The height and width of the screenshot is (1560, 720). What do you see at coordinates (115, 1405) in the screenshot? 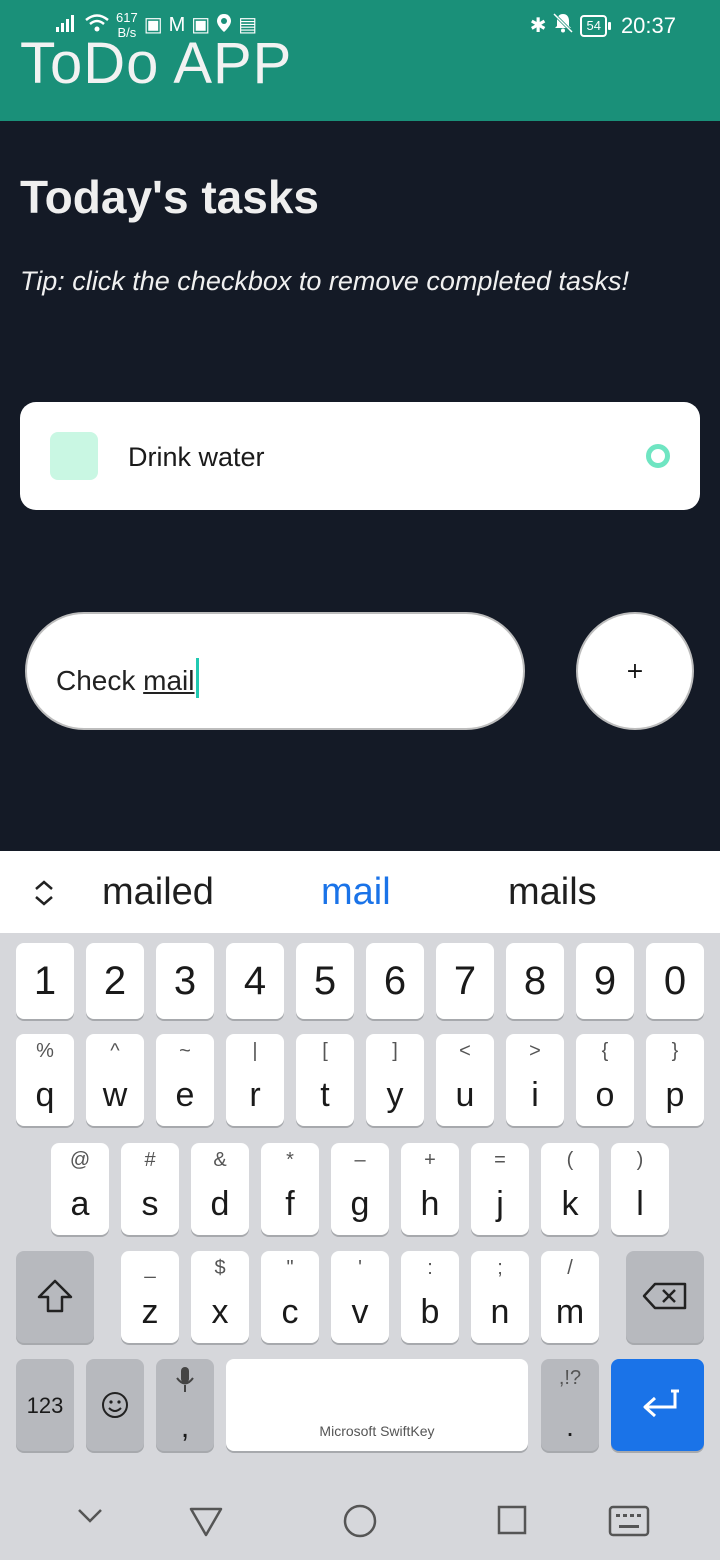
I see `emoji-key` at bounding box center [115, 1405].